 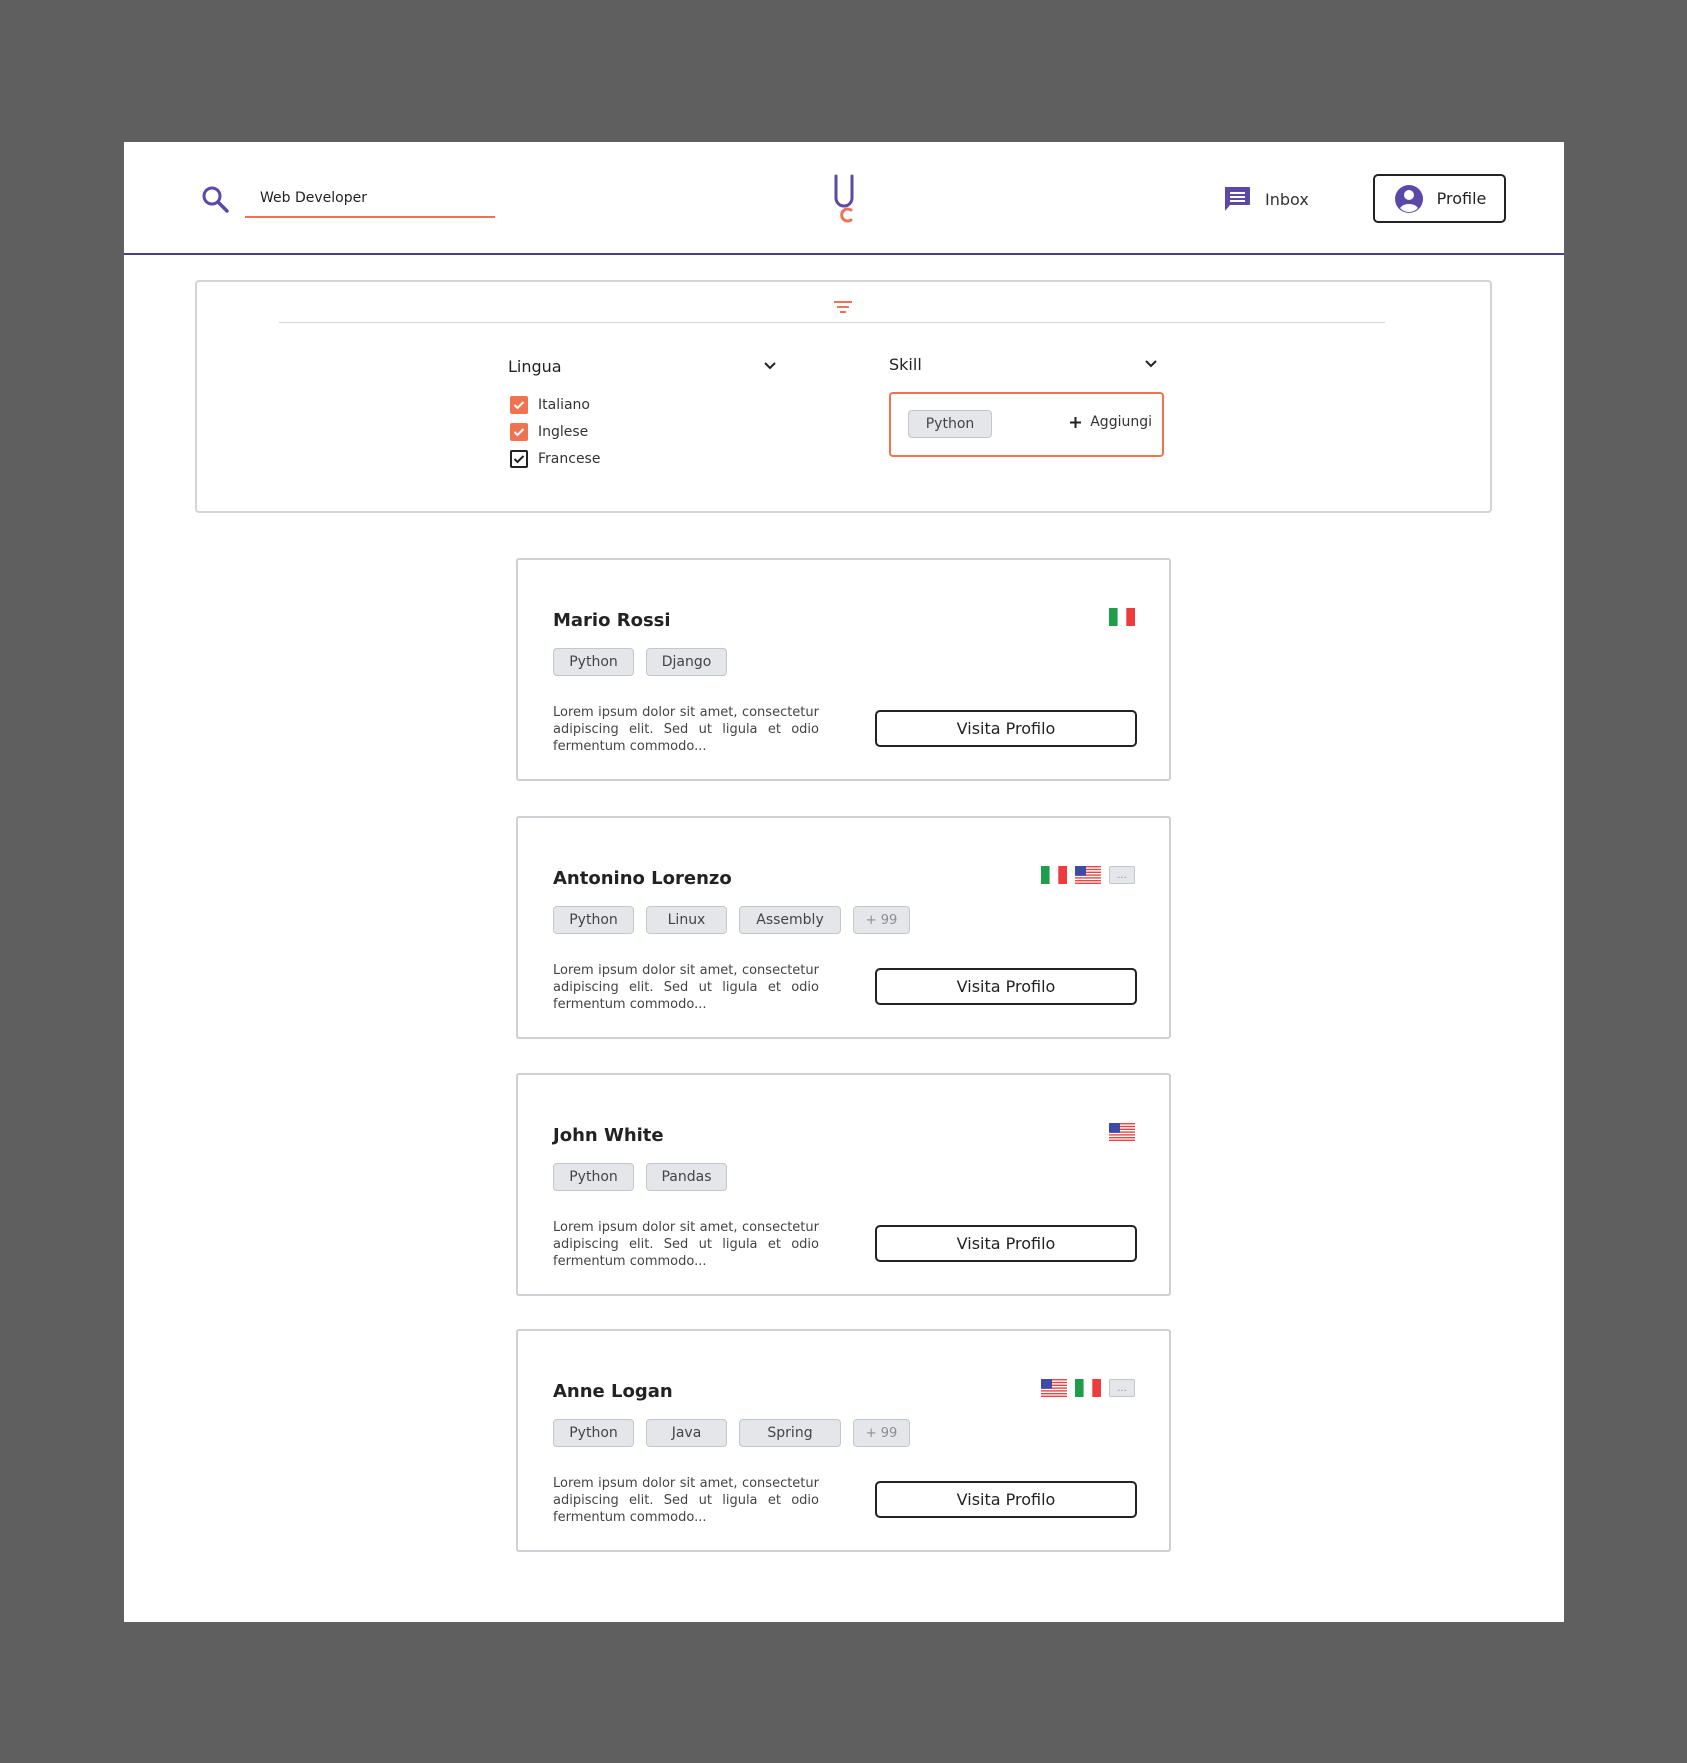 I want to click on skill-tag: Linux, so click(x=686, y=920).